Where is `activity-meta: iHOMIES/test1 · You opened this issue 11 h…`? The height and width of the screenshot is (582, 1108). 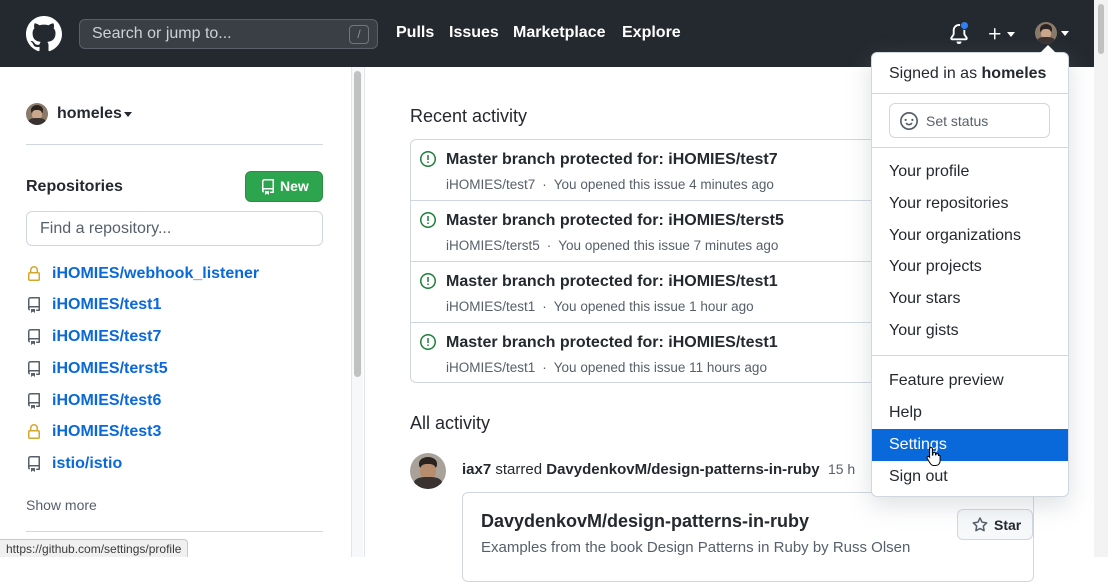
activity-meta: iHOMIES/test1 · You opened this issue 11 h… is located at coordinates (606, 367).